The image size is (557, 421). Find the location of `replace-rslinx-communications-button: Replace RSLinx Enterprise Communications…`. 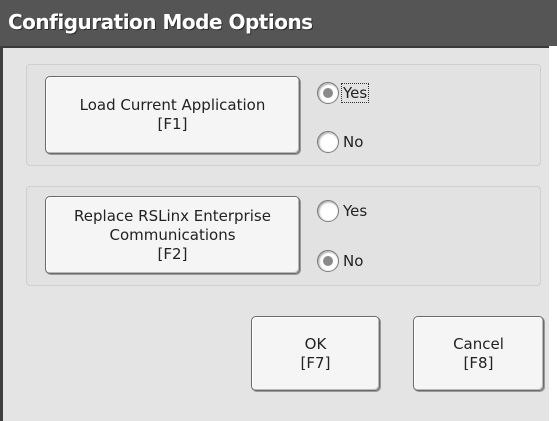

replace-rslinx-communications-button: Replace RSLinx Enterprise Communications… is located at coordinates (172, 235).